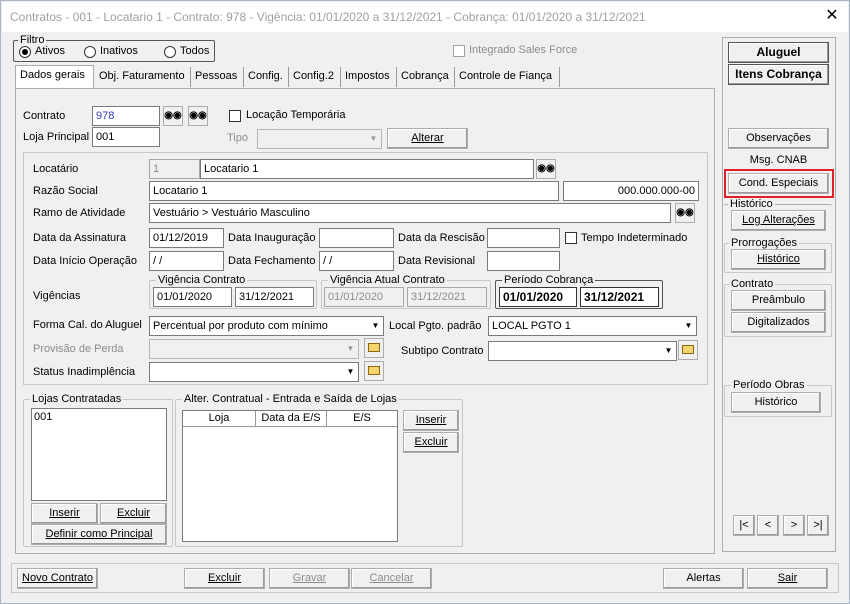 The width and height of the screenshot is (850, 604). Describe the element at coordinates (431, 442) in the screenshot. I see `alter-excluir-button: Excluir` at that location.